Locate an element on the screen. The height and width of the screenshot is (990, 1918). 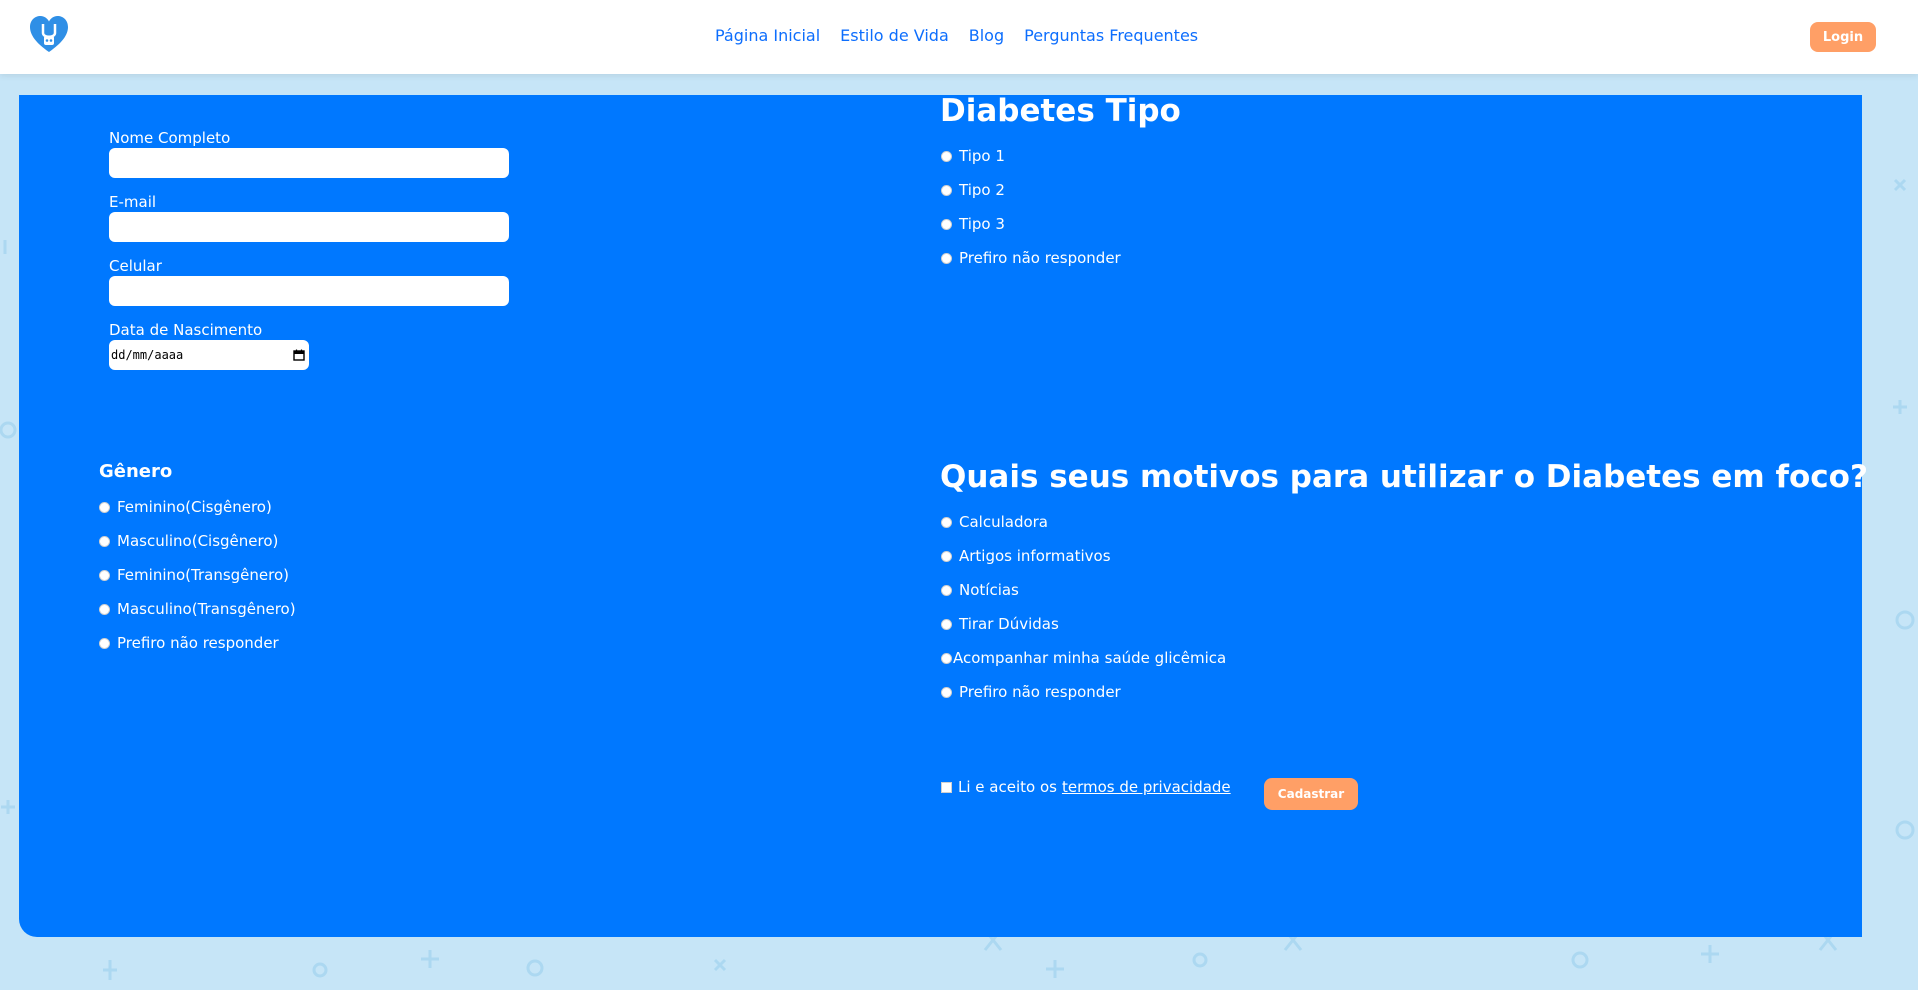
heart-stethoscope-icon is located at coordinates (49, 35).